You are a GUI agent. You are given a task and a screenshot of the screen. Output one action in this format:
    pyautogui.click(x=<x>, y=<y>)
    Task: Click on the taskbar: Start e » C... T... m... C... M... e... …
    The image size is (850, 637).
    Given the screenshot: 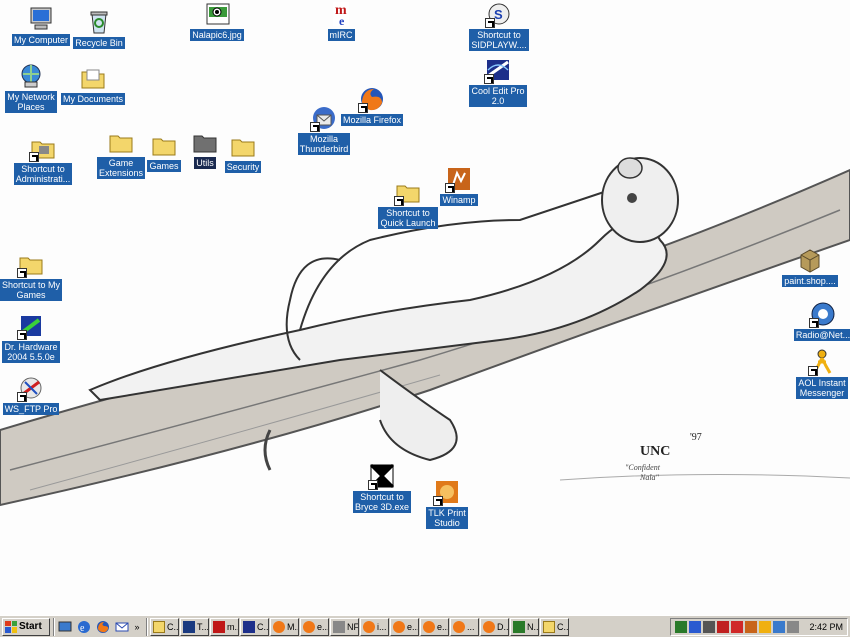 What is the action you would take?
    pyautogui.click(x=425, y=626)
    